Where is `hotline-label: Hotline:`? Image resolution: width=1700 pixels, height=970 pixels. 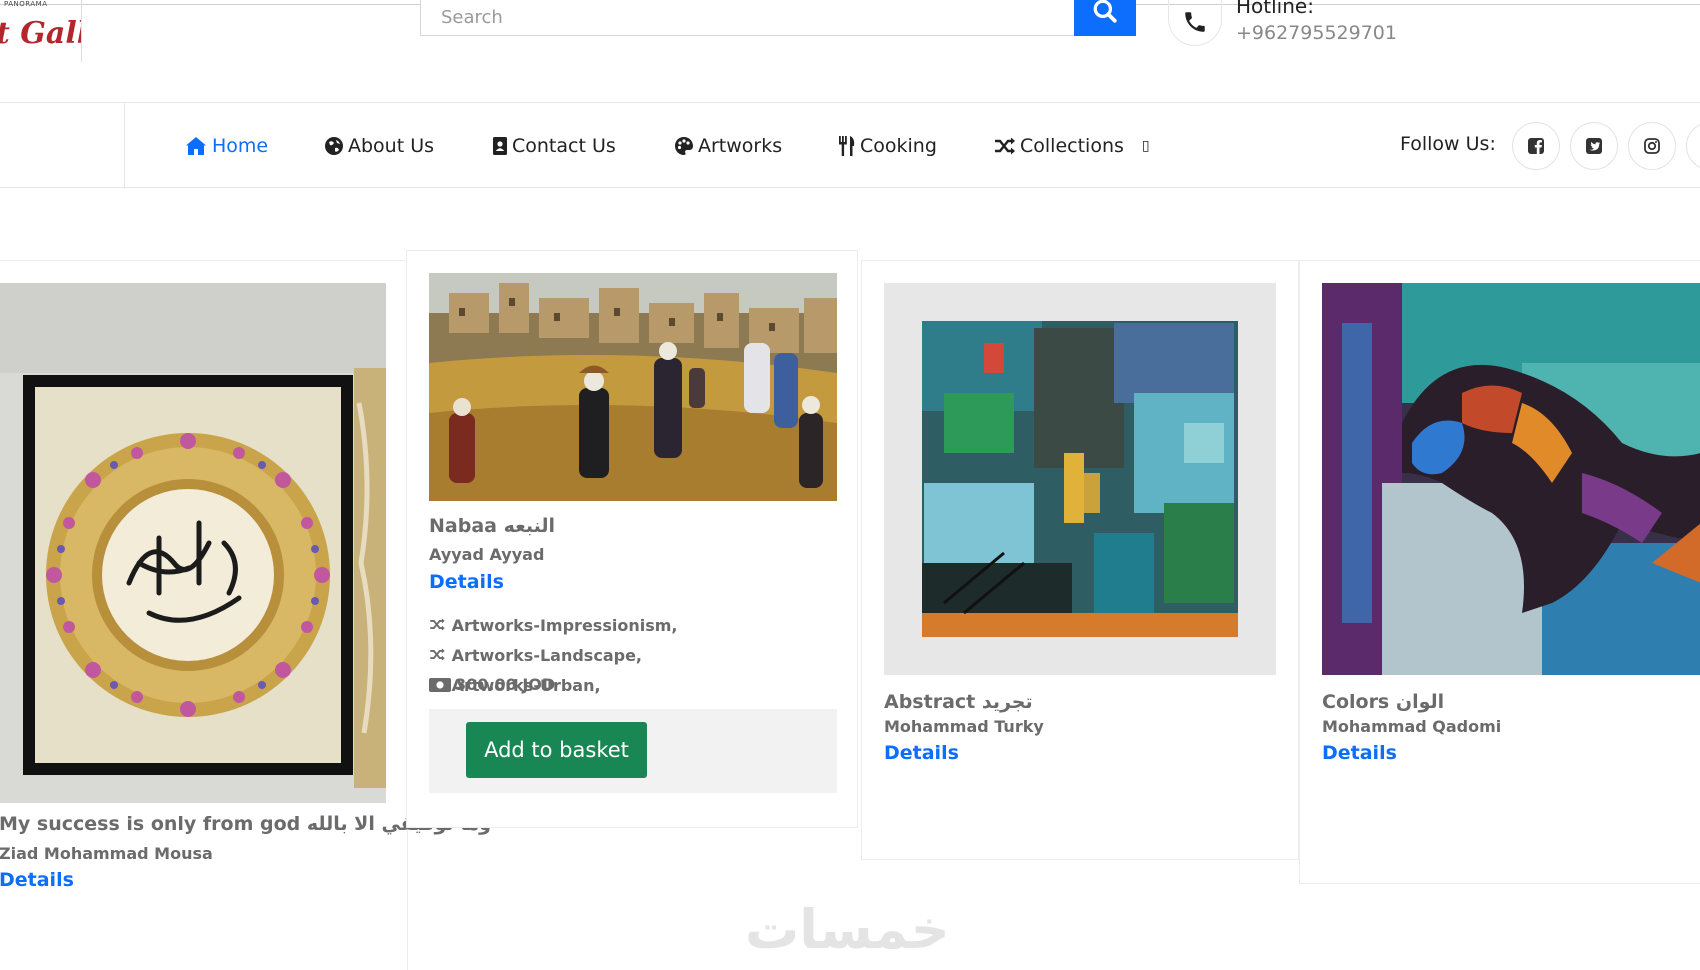 hotline-label: Hotline: is located at coordinates (1275, 9).